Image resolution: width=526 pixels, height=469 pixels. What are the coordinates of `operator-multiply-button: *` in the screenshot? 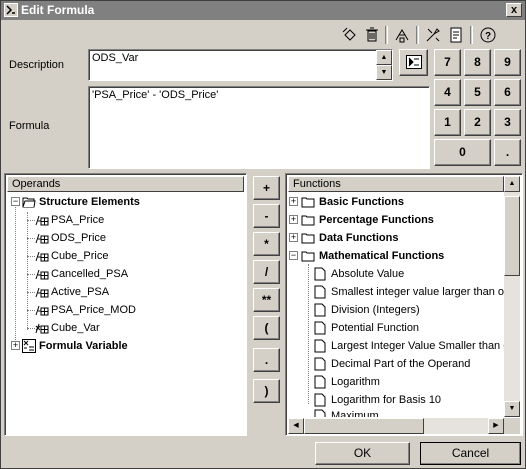 It's located at (266, 244).